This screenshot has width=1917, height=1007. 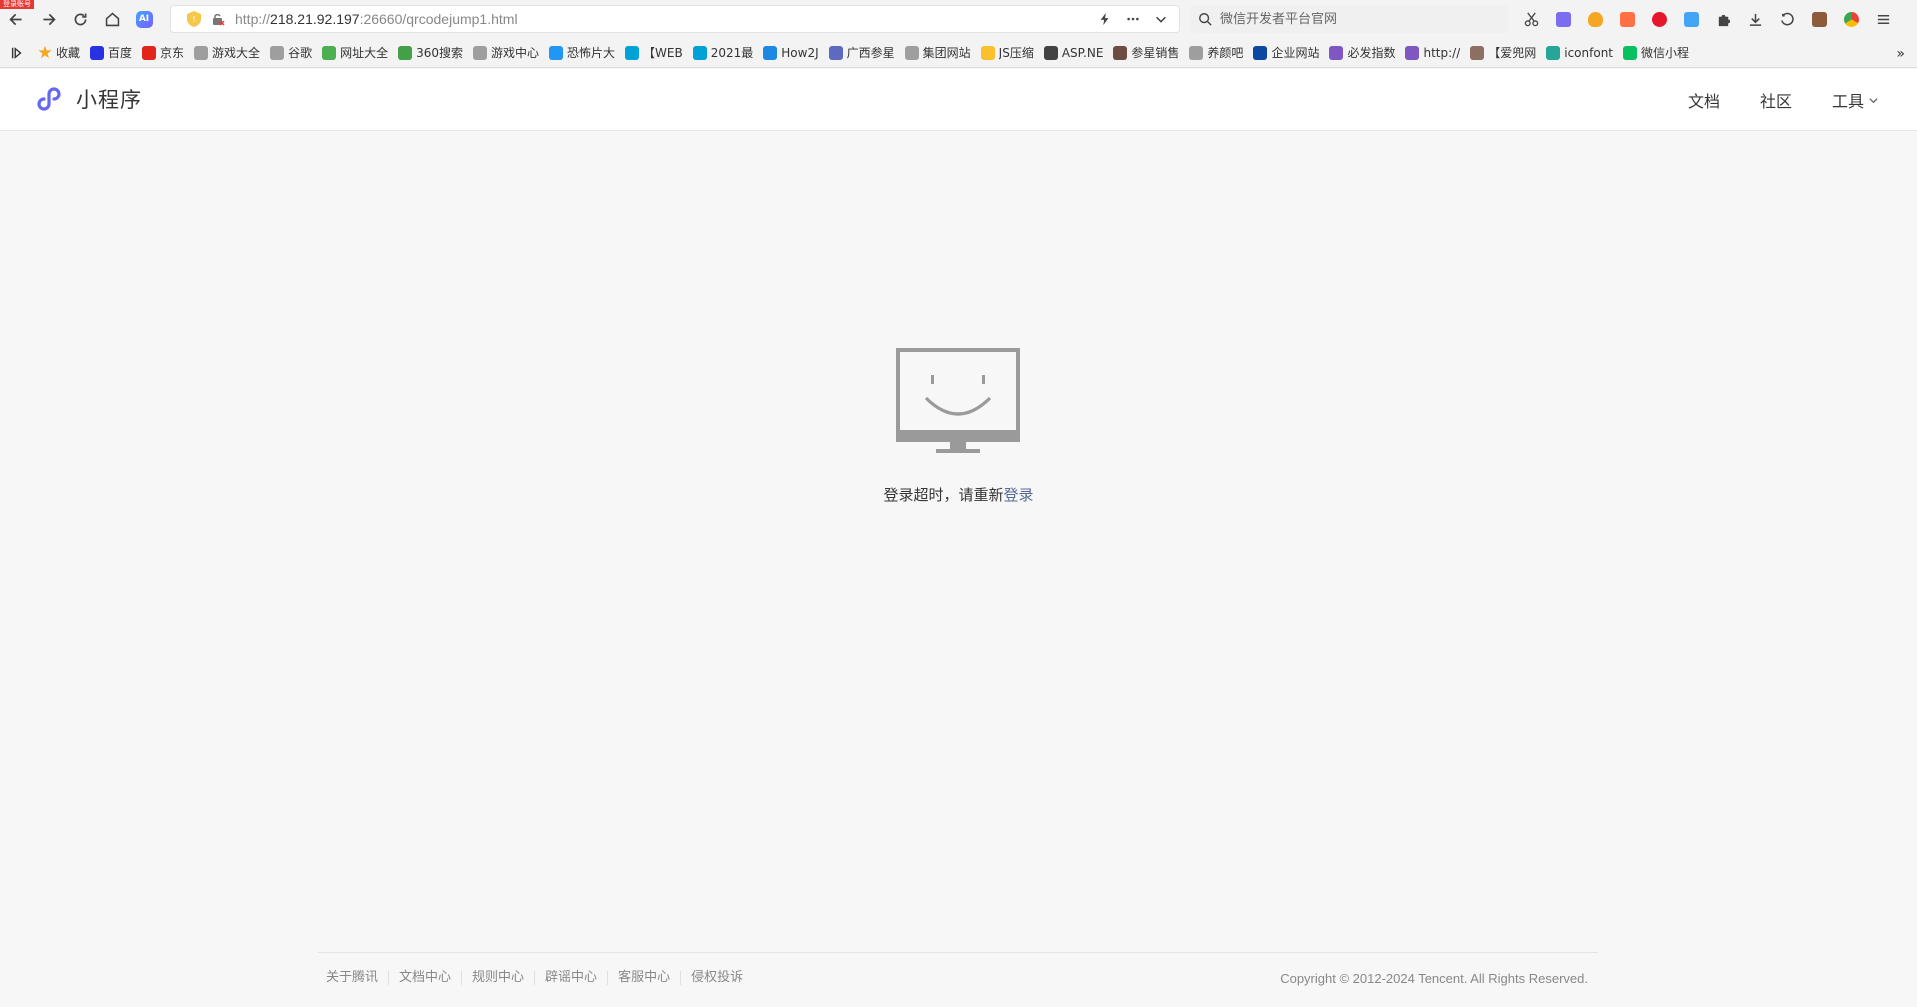 What do you see at coordinates (439, 53) in the screenshot?
I see `bookmark-label: 360搜索` at bounding box center [439, 53].